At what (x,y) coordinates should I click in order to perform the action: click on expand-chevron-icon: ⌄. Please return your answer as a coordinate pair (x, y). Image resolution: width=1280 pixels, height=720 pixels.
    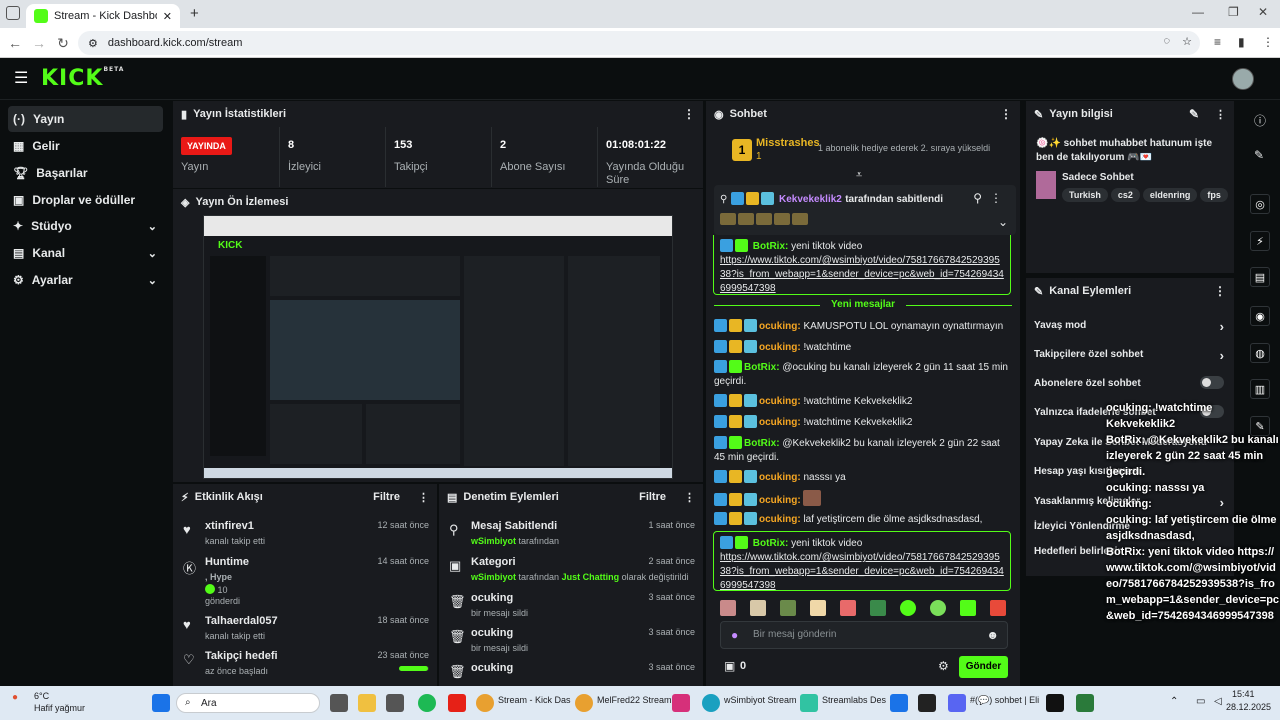
    Looking at the image, I should click on (1003, 222).